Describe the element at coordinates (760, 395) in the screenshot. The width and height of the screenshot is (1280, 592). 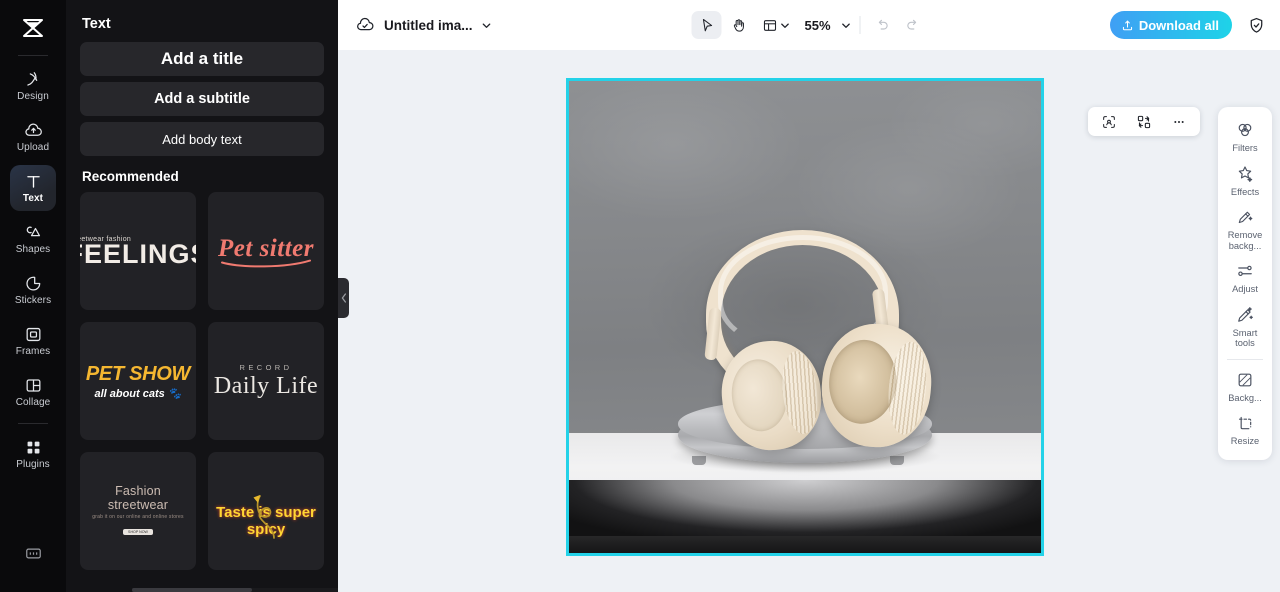
I see `earcup-inner-left` at that location.